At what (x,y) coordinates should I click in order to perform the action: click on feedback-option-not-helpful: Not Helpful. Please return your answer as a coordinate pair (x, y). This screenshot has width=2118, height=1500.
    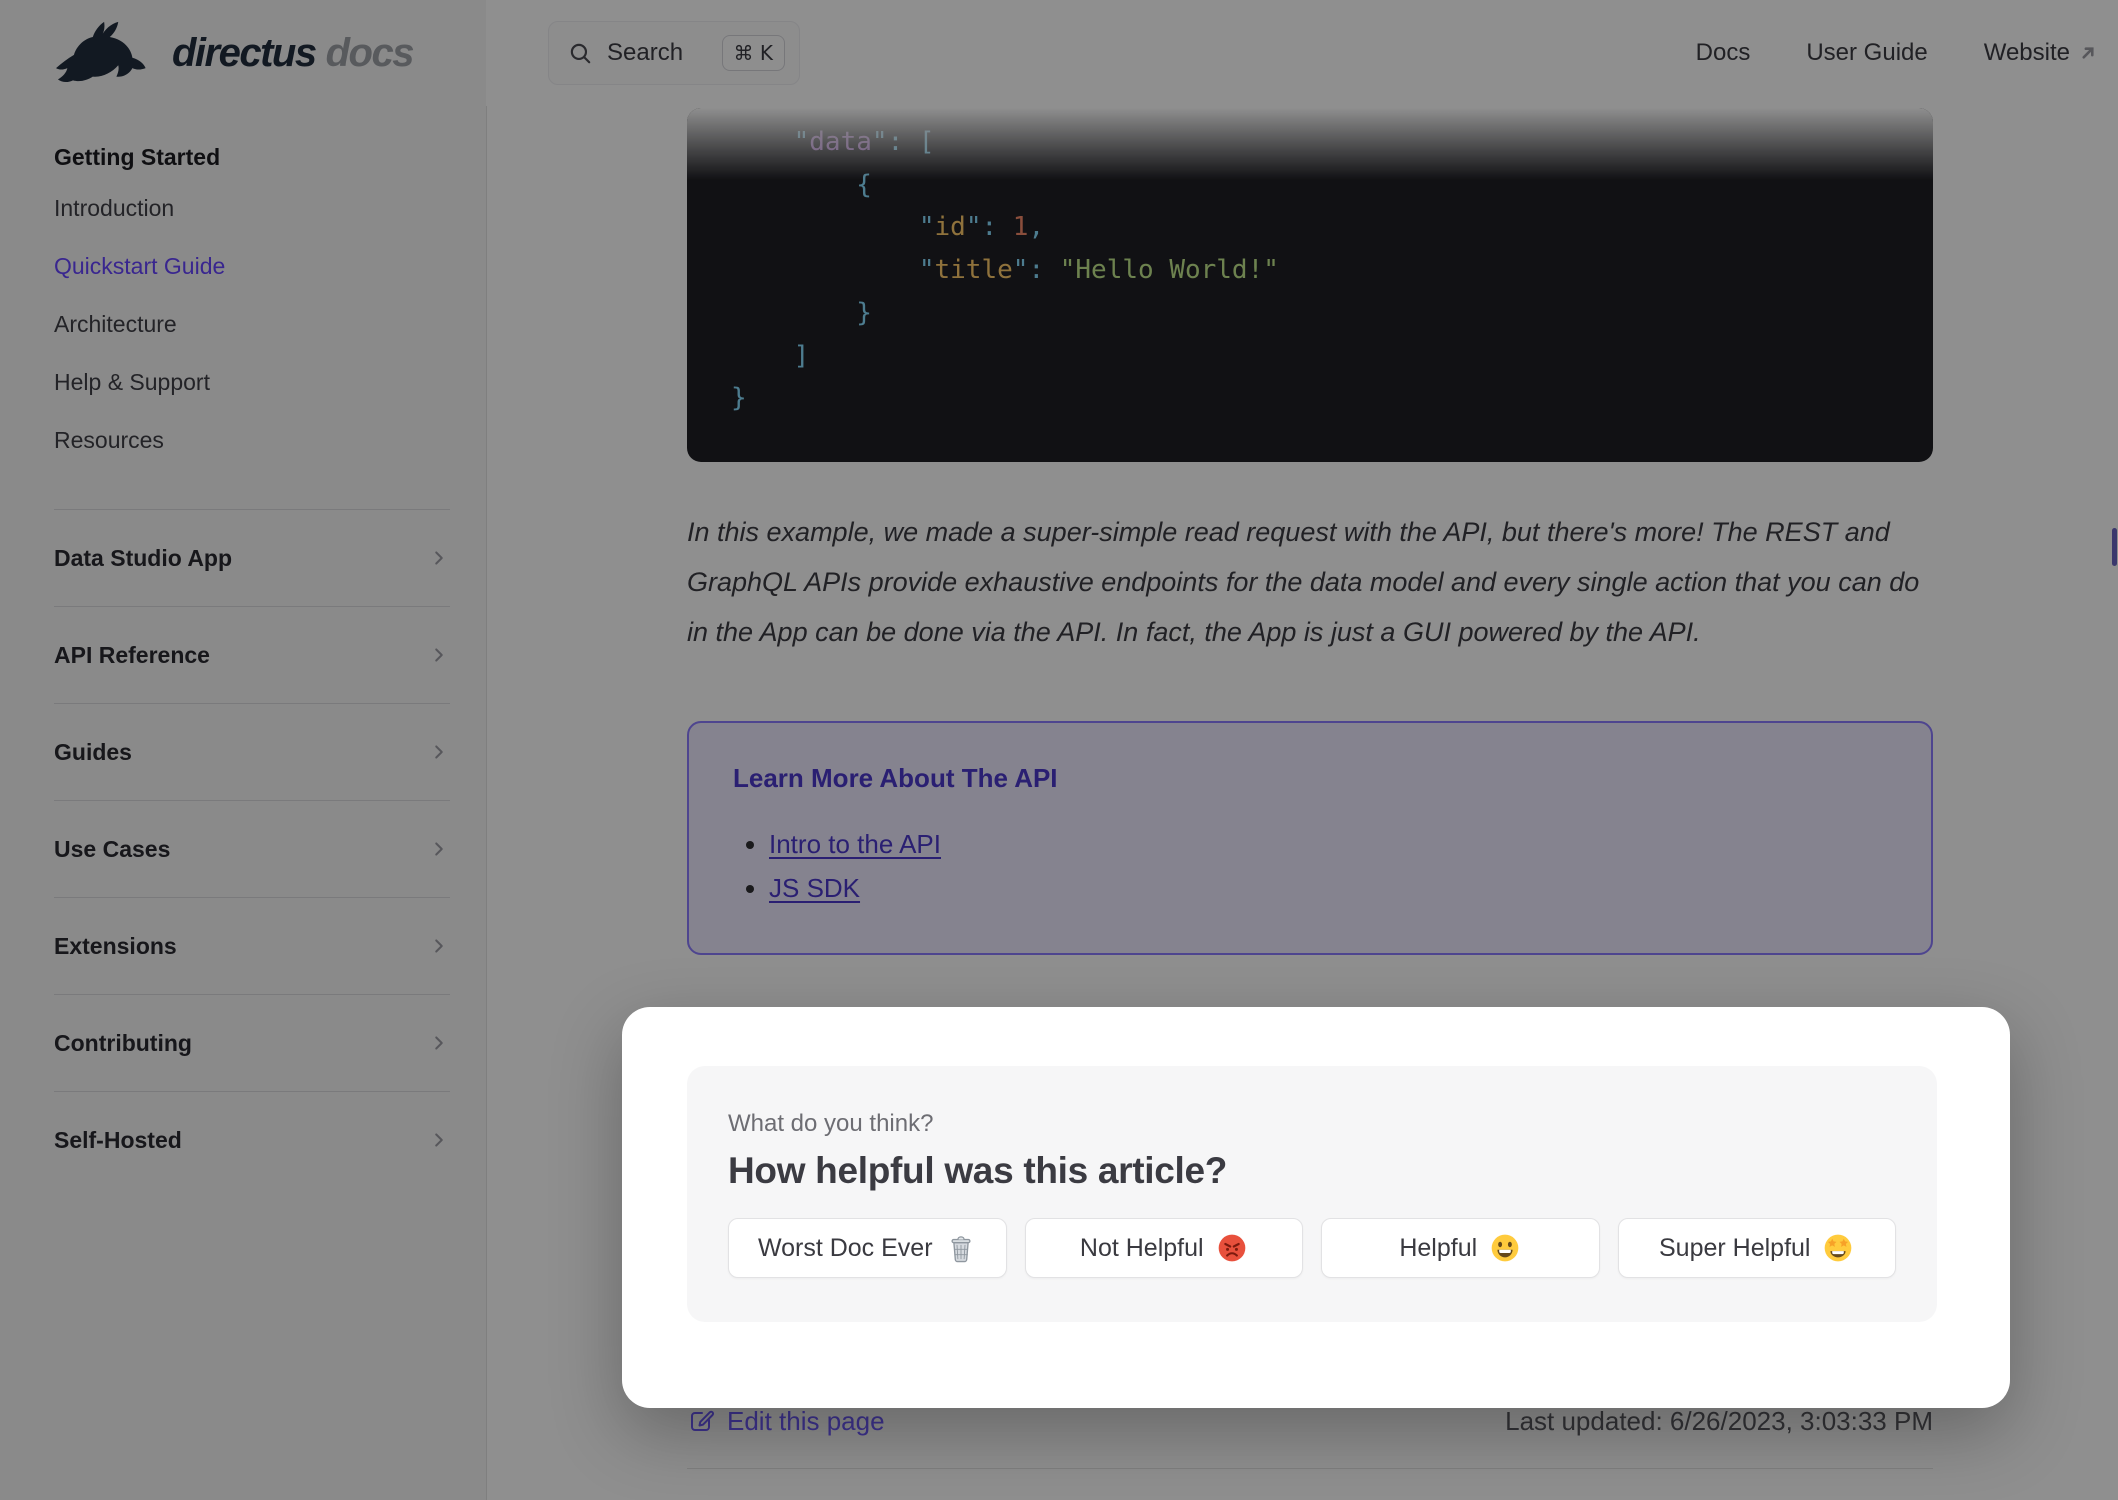
    Looking at the image, I should click on (1163, 1248).